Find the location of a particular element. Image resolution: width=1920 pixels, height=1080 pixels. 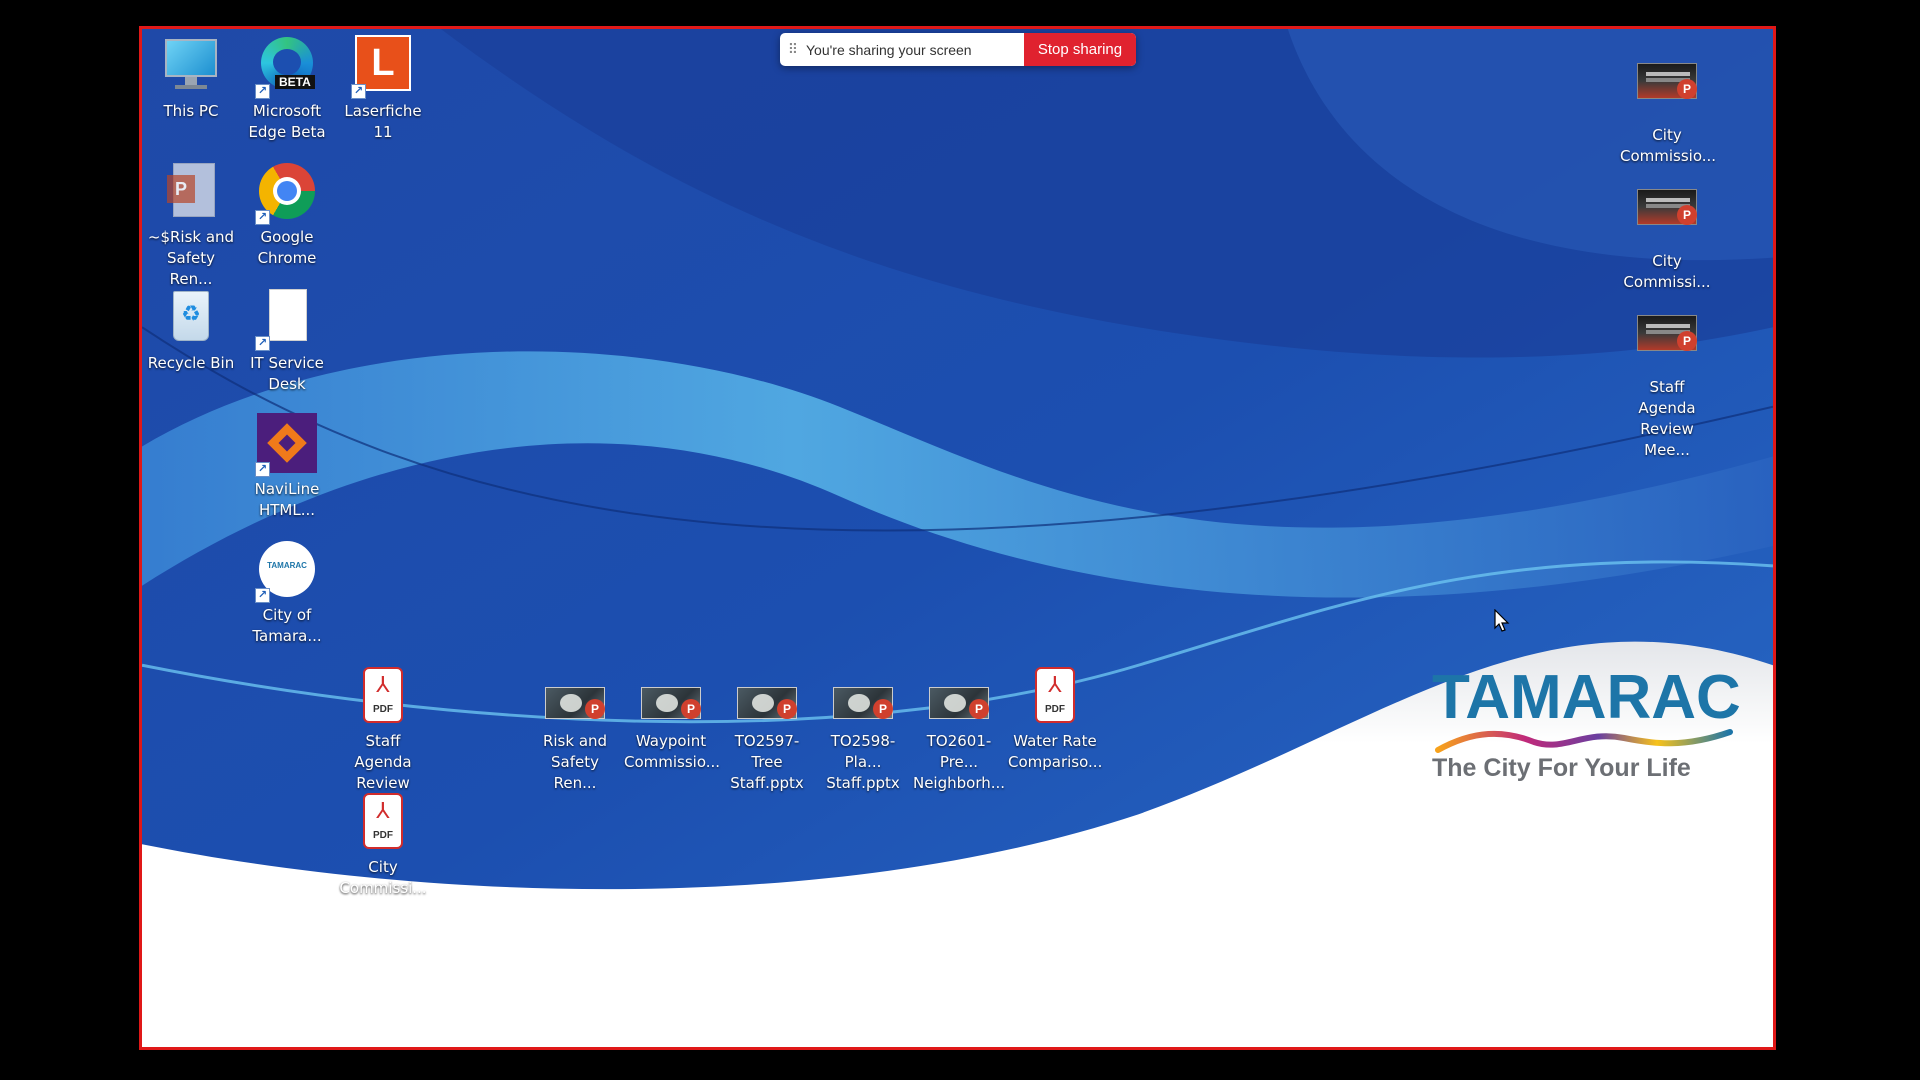

share-status-text: You're sharing your screen is located at coordinates (889, 49).